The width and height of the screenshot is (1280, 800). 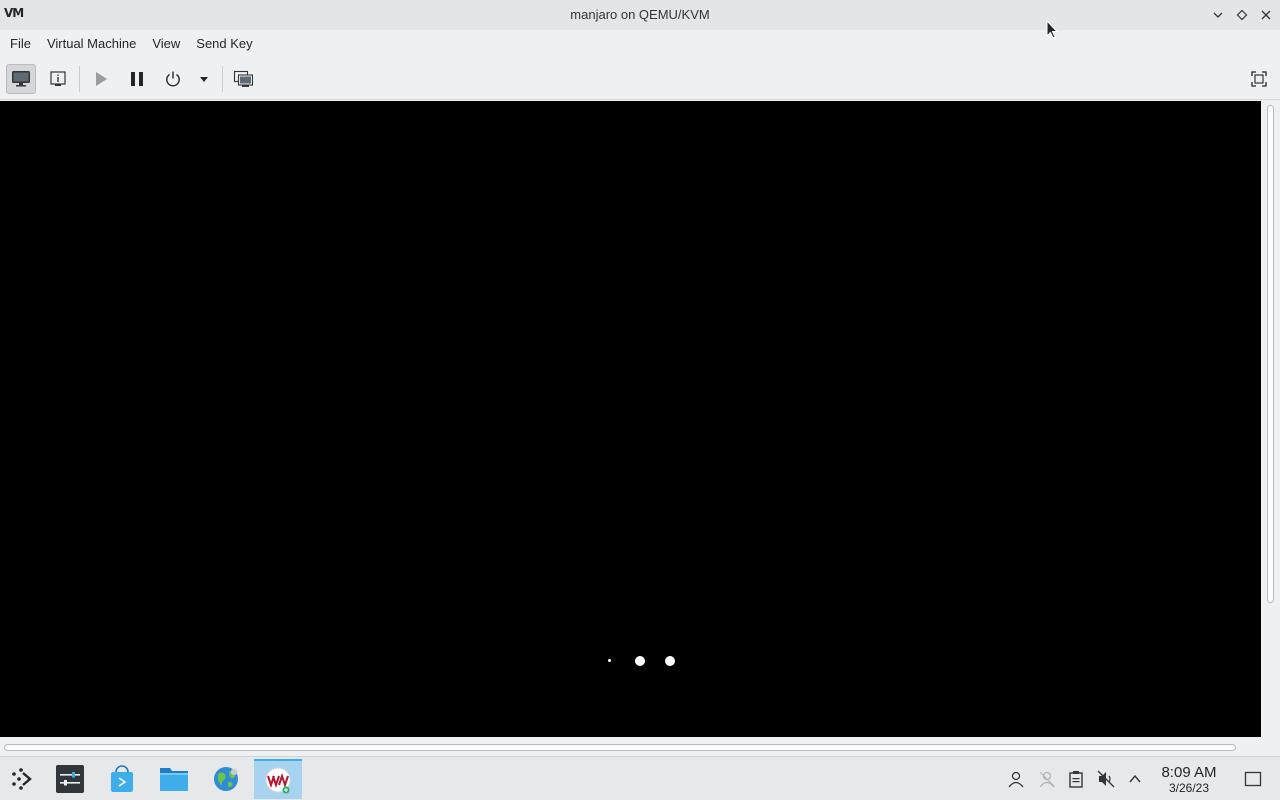 I want to click on horizontal-scrollbar, so click(x=640, y=746).